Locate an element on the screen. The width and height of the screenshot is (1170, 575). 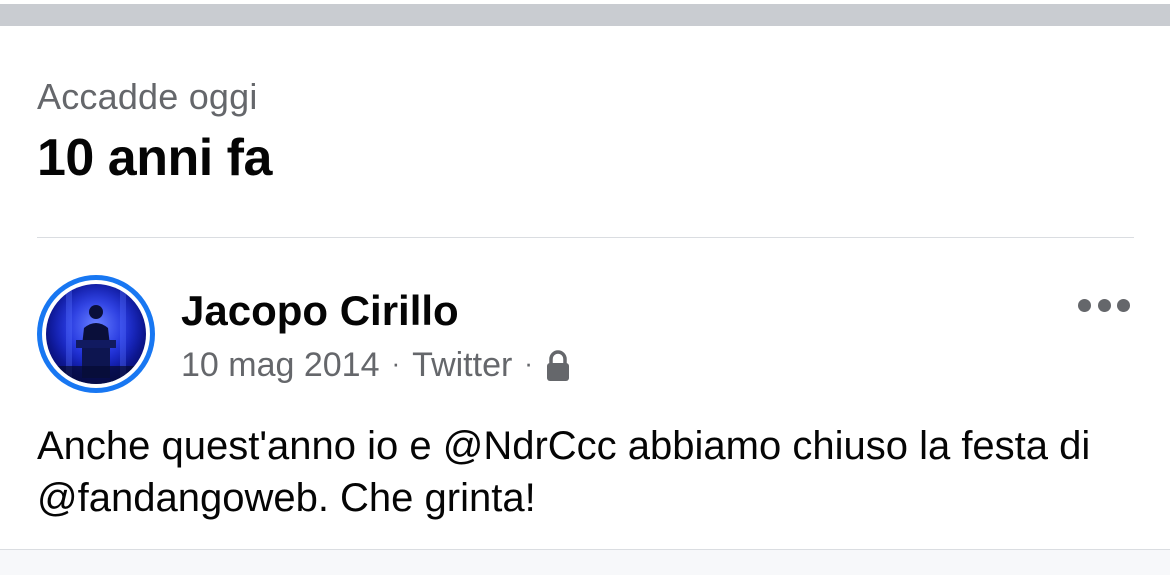
author-name: Jacopo Cirillo is located at coordinates (320, 311).